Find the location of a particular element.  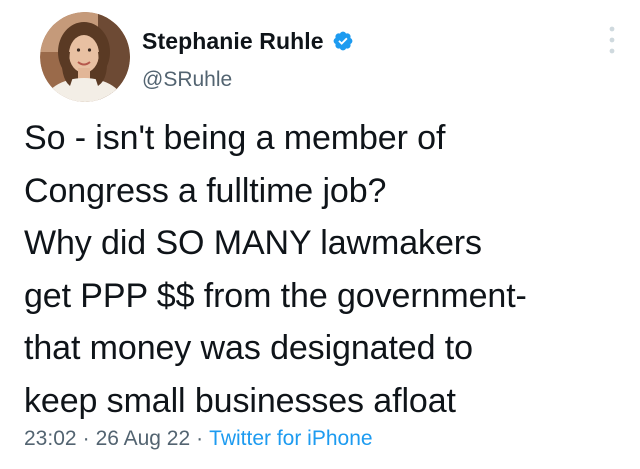

avatar is located at coordinates (85, 57).